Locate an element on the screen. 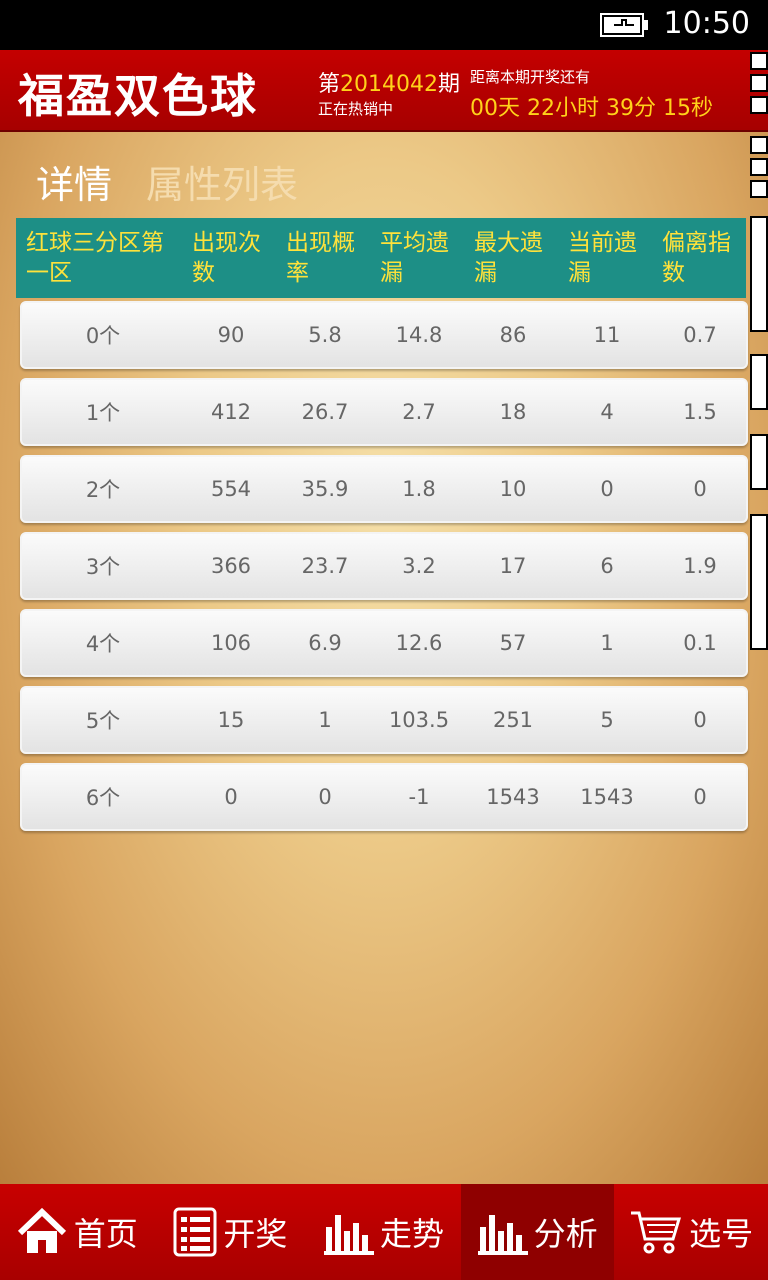 The height and width of the screenshot is (1280, 768). table-row: 1个 412 26.7 2.7 18 4 1.5 is located at coordinates (384, 412).